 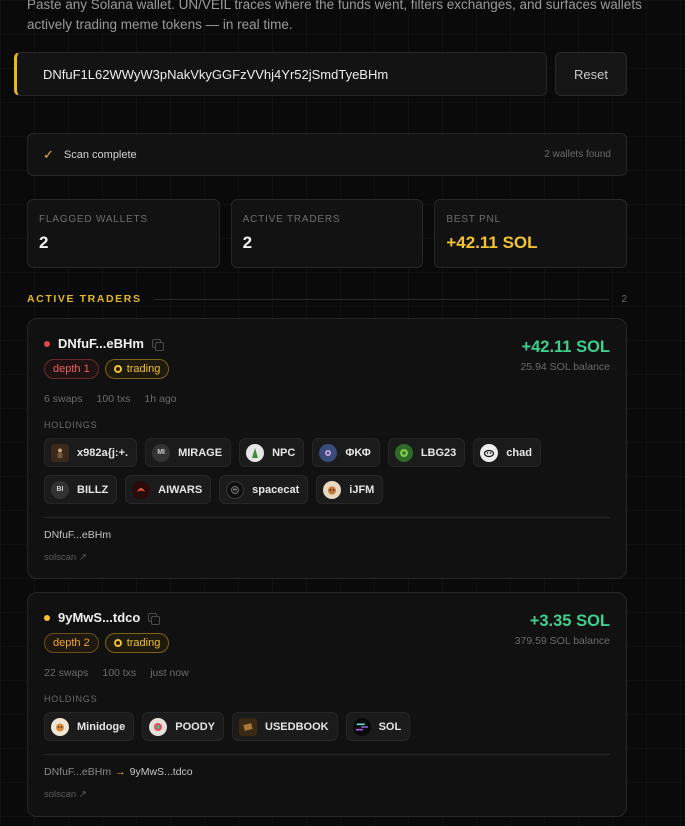 What do you see at coordinates (101, 343) in the screenshot?
I see `wallet-name: DNfuF...eBHm` at bounding box center [101, 343].